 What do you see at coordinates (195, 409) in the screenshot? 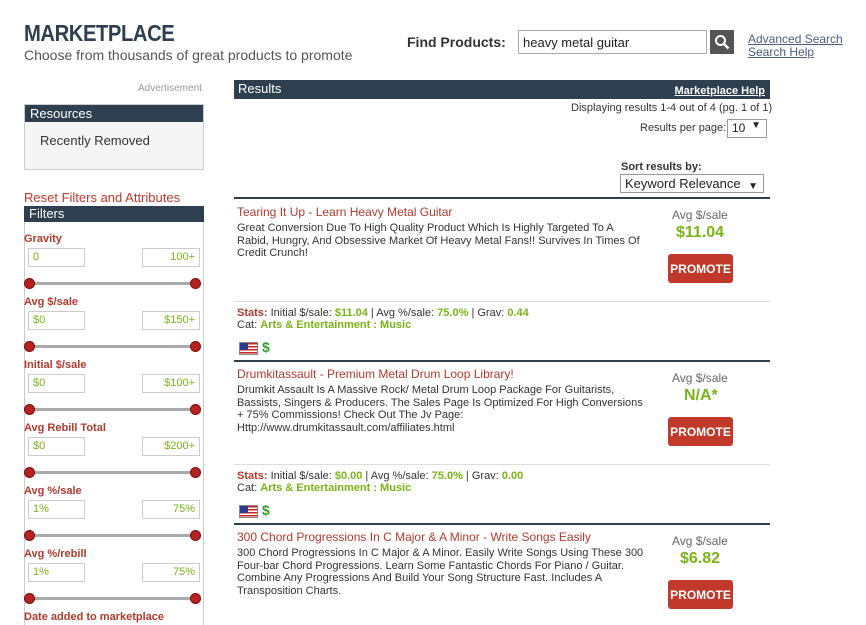
I see `initial-sale-slider-max-handle` at bounding box center [195, 409].